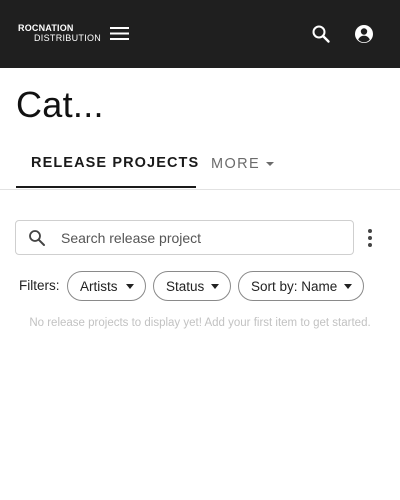 The image size is (400, 500). Describe the element at coordinates (364, 34) in the screenshot. I see `account-circle-icon` at that location.